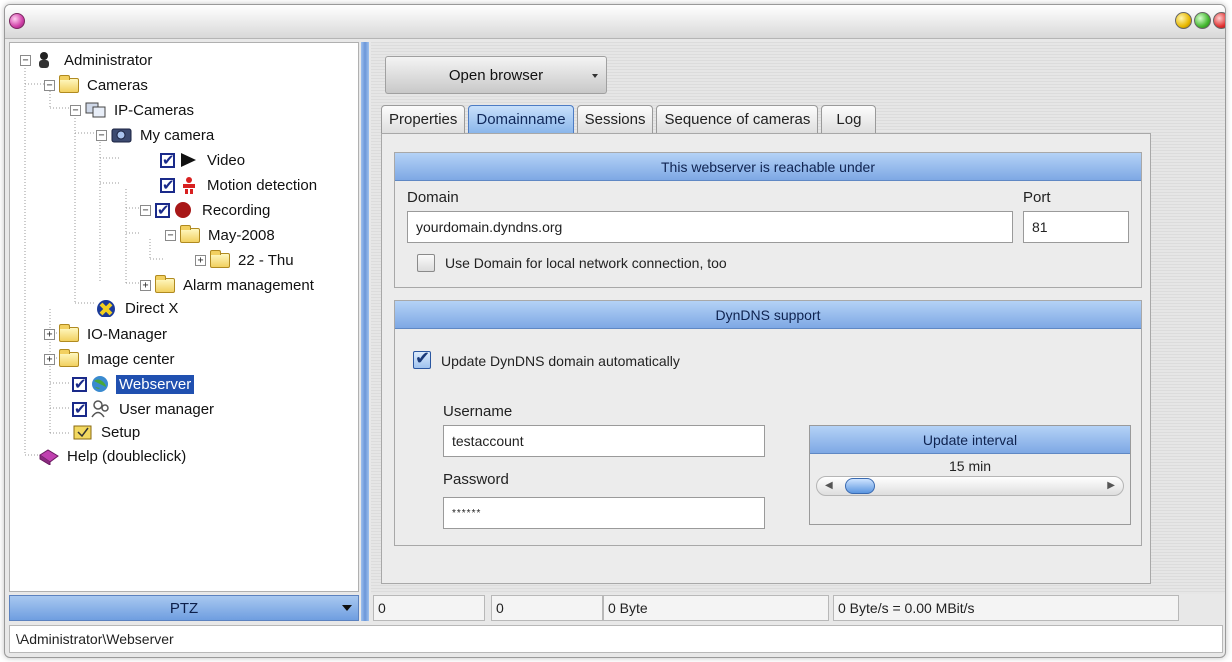 The width and height of the screenshot is (1232, 662). What do you see at coordinates (560, 361) in the screenshot?
I see `auto-update-checkbox-label: Update DynDNS domain automatically` at bounding box center [560, 361].